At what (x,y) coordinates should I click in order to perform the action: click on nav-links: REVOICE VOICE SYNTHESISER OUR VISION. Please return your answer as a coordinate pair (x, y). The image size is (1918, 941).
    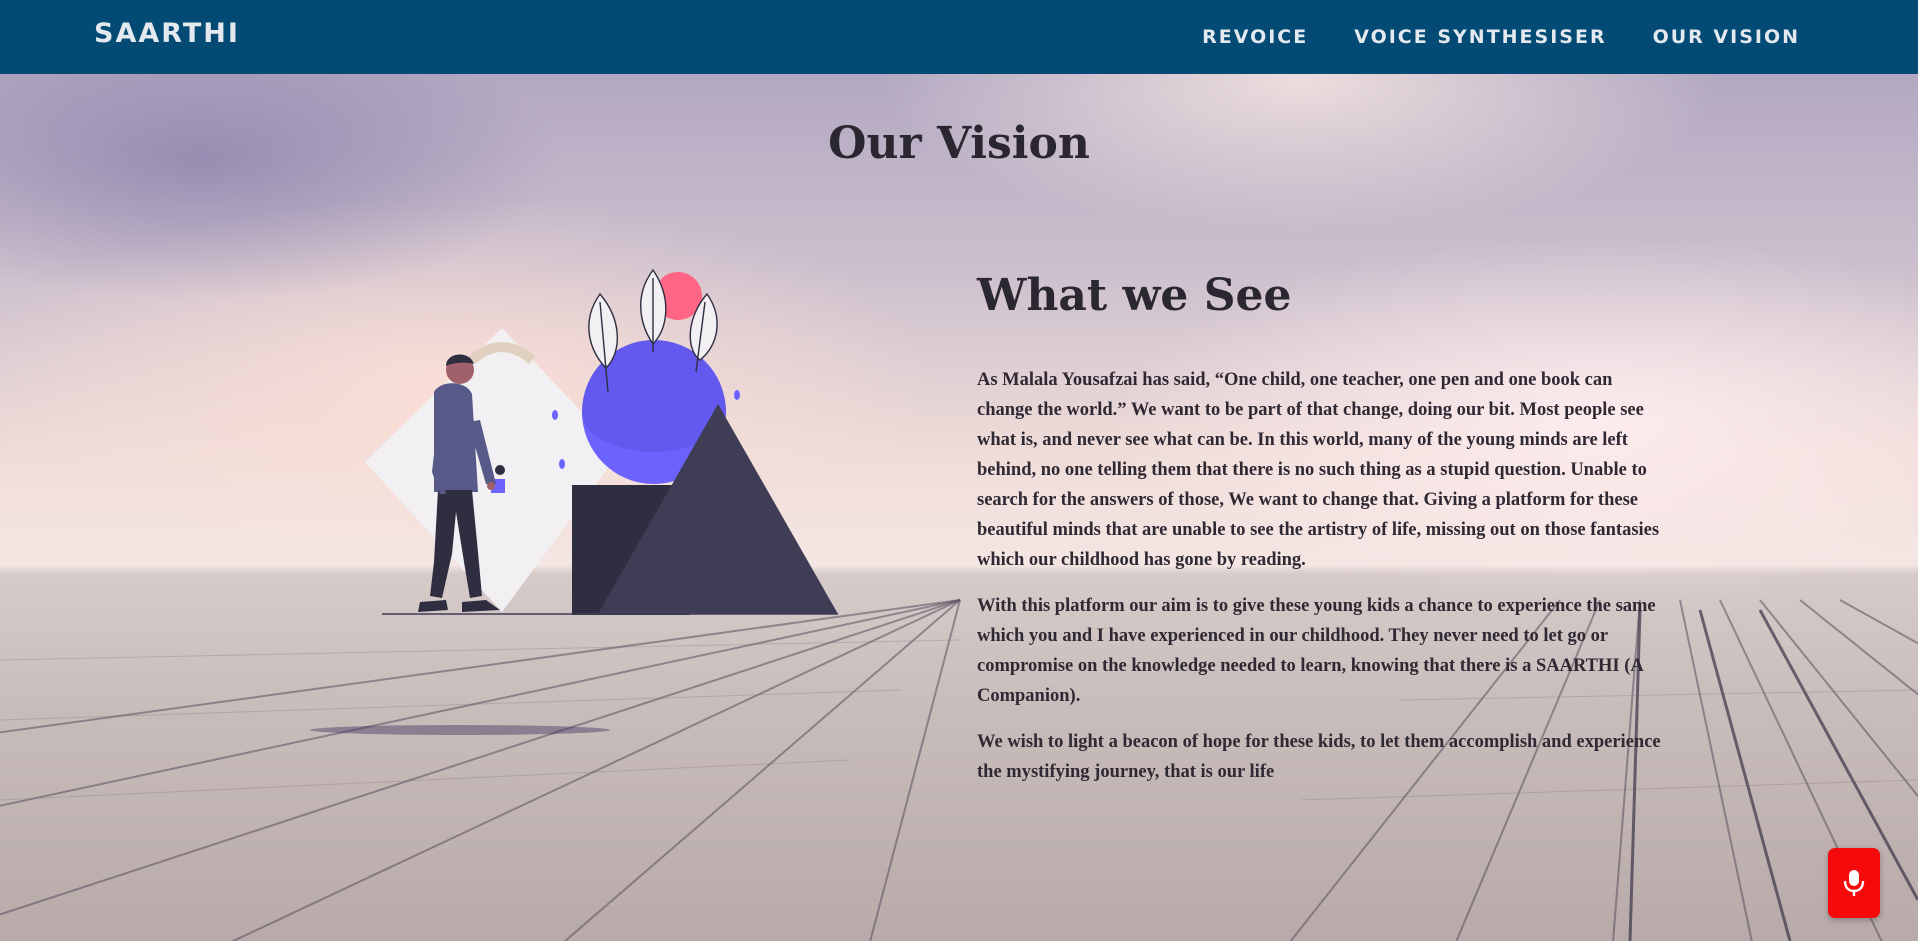
    Looking at the image, I should click on (1501, 37).